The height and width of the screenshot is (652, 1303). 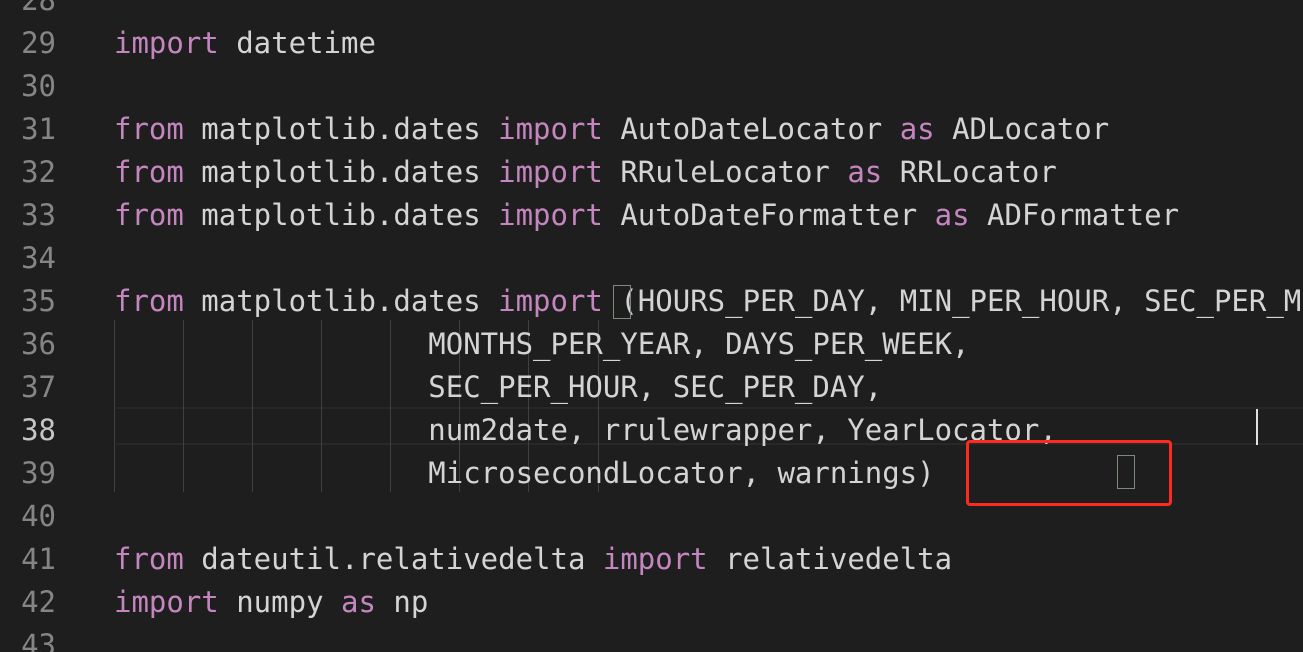 What do you see at coordinates (402, 602) in the screenshot?
I see `identifier-token: np` at bounding box center [402, 602].